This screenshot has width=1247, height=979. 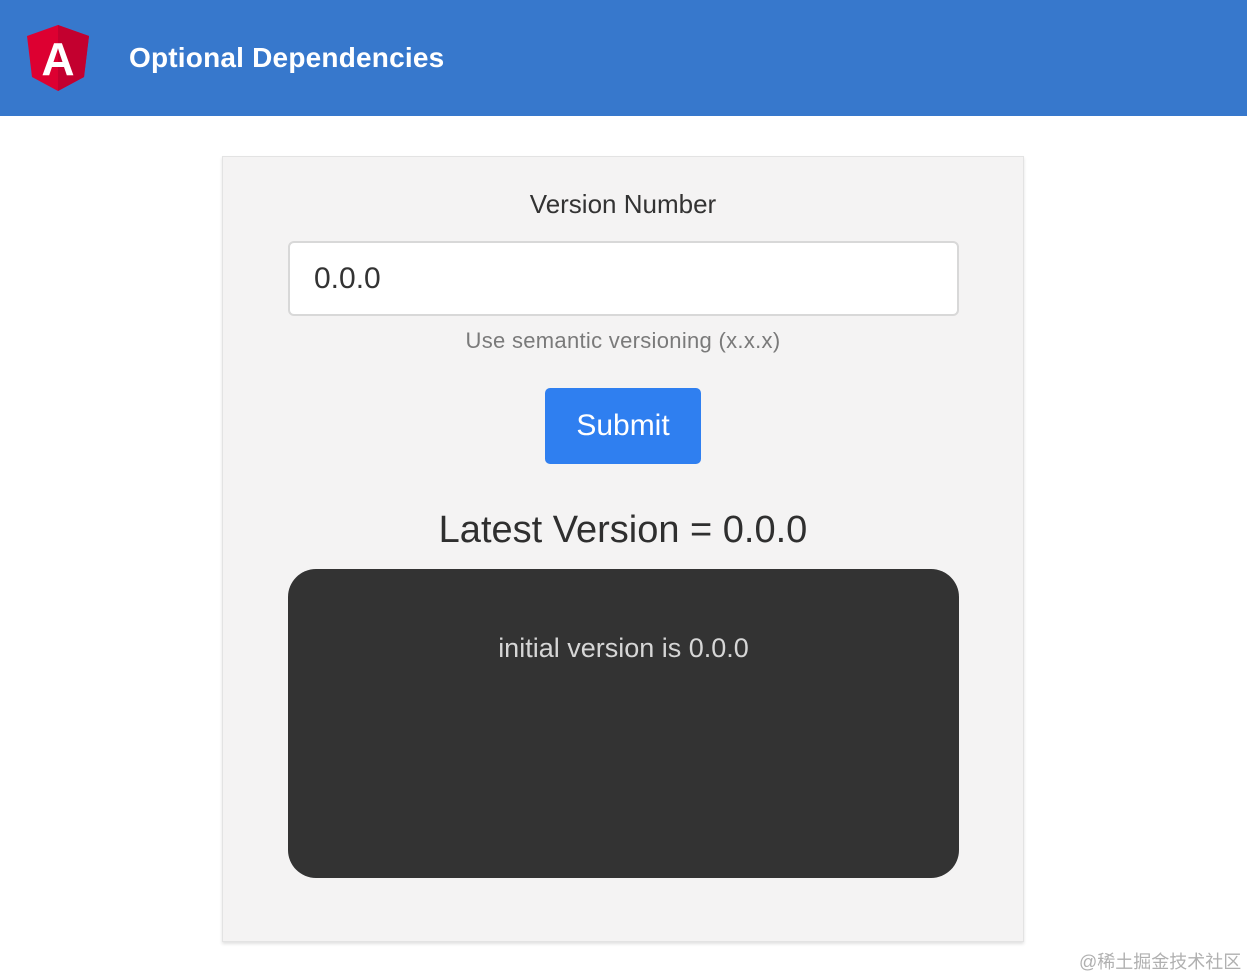 I want to click on latest-version-heading: Latest Version = 0.0.0, so click(x=623, y=530).